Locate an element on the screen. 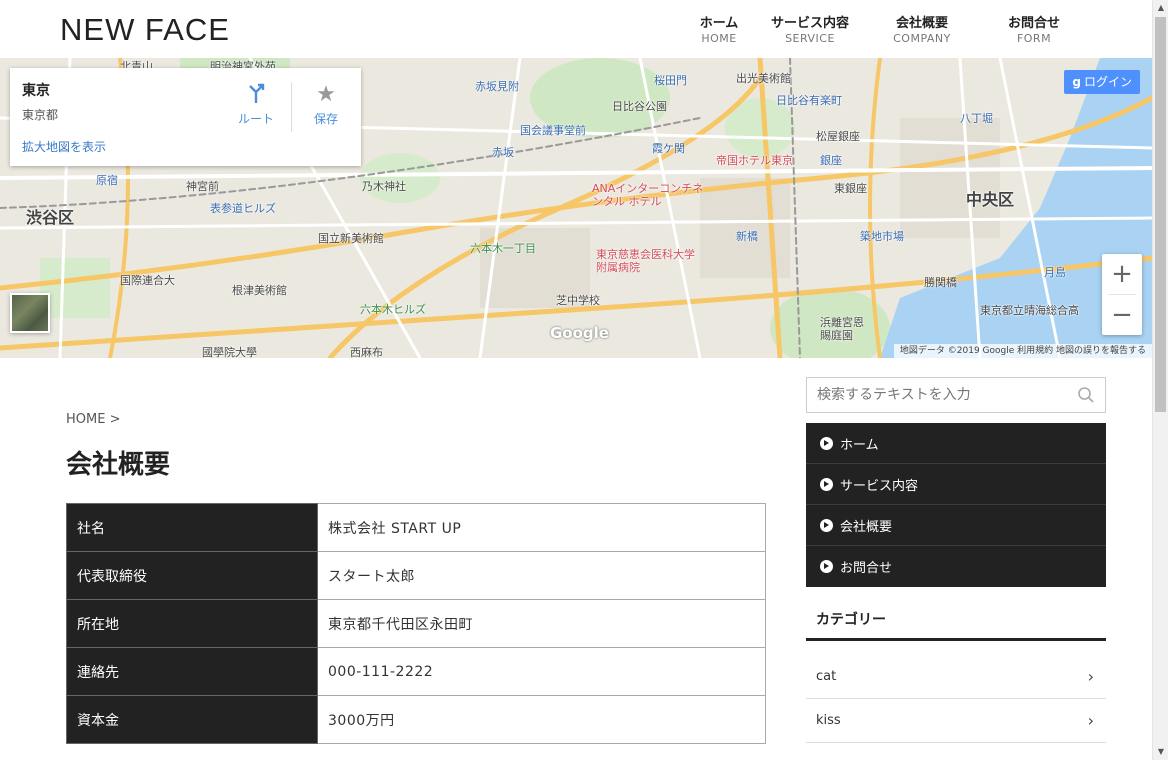 The height and width of the screenshot is (760, 1168). map-label-omotesando: 表参道ヒルズ is located at coordinates (243, 208).